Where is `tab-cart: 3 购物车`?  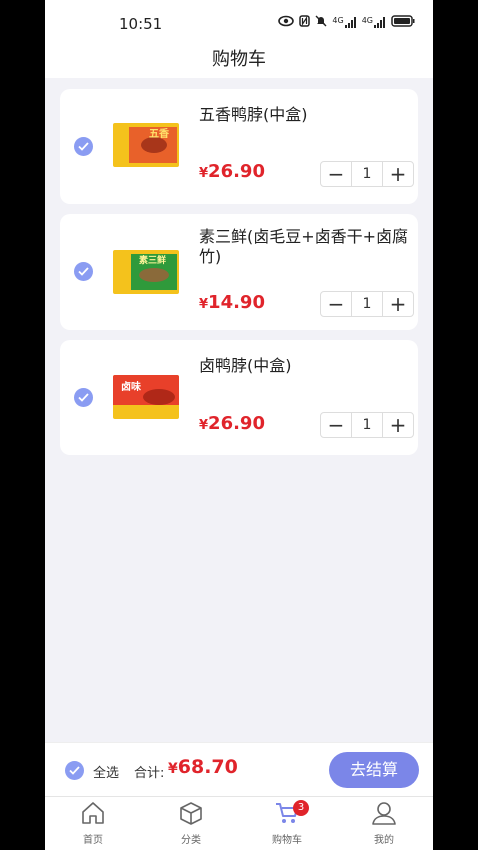
tab-cart: 3 购物车 is located at coordinates (287, 823).